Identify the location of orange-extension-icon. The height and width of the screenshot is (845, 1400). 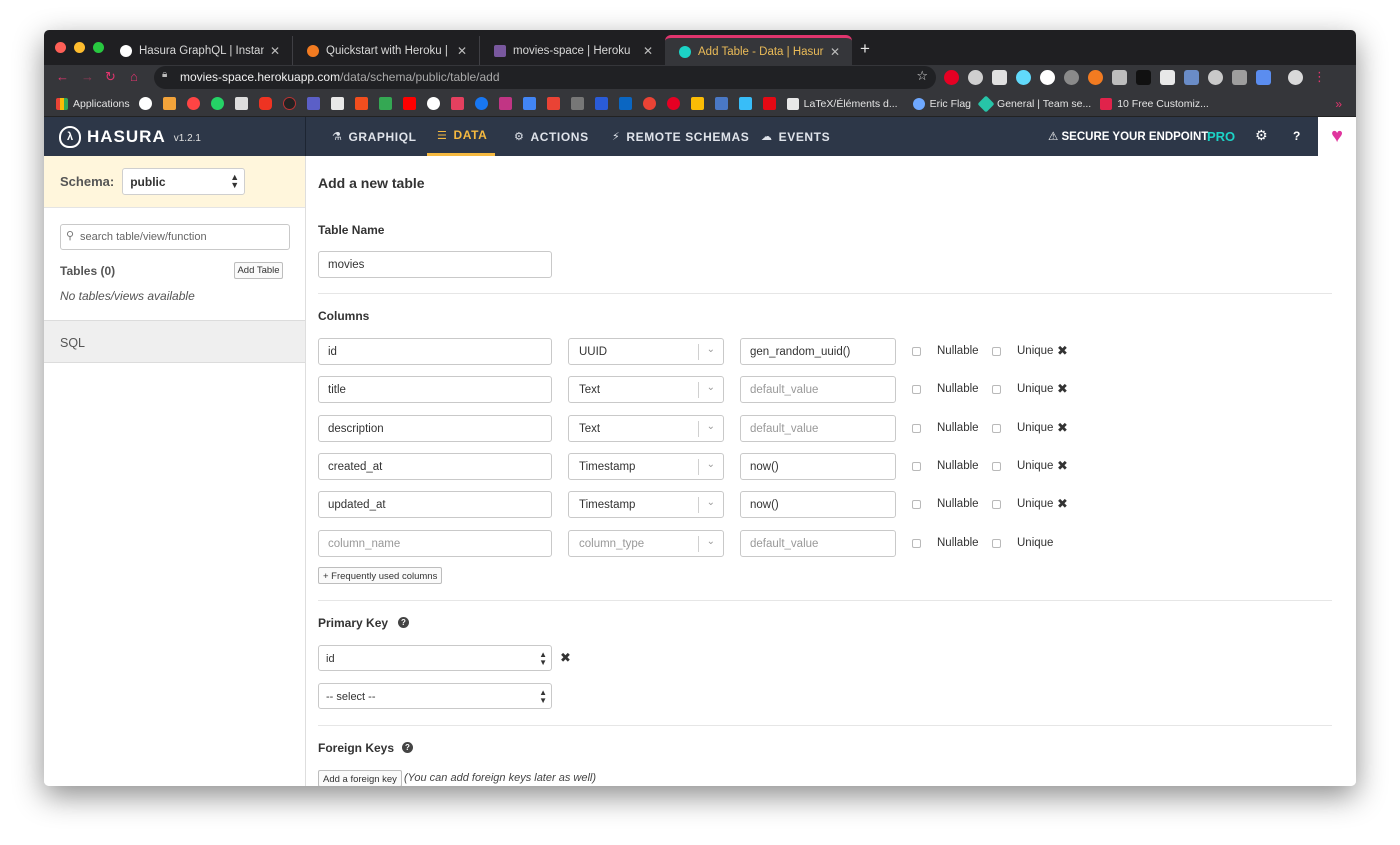
(1095, 77).